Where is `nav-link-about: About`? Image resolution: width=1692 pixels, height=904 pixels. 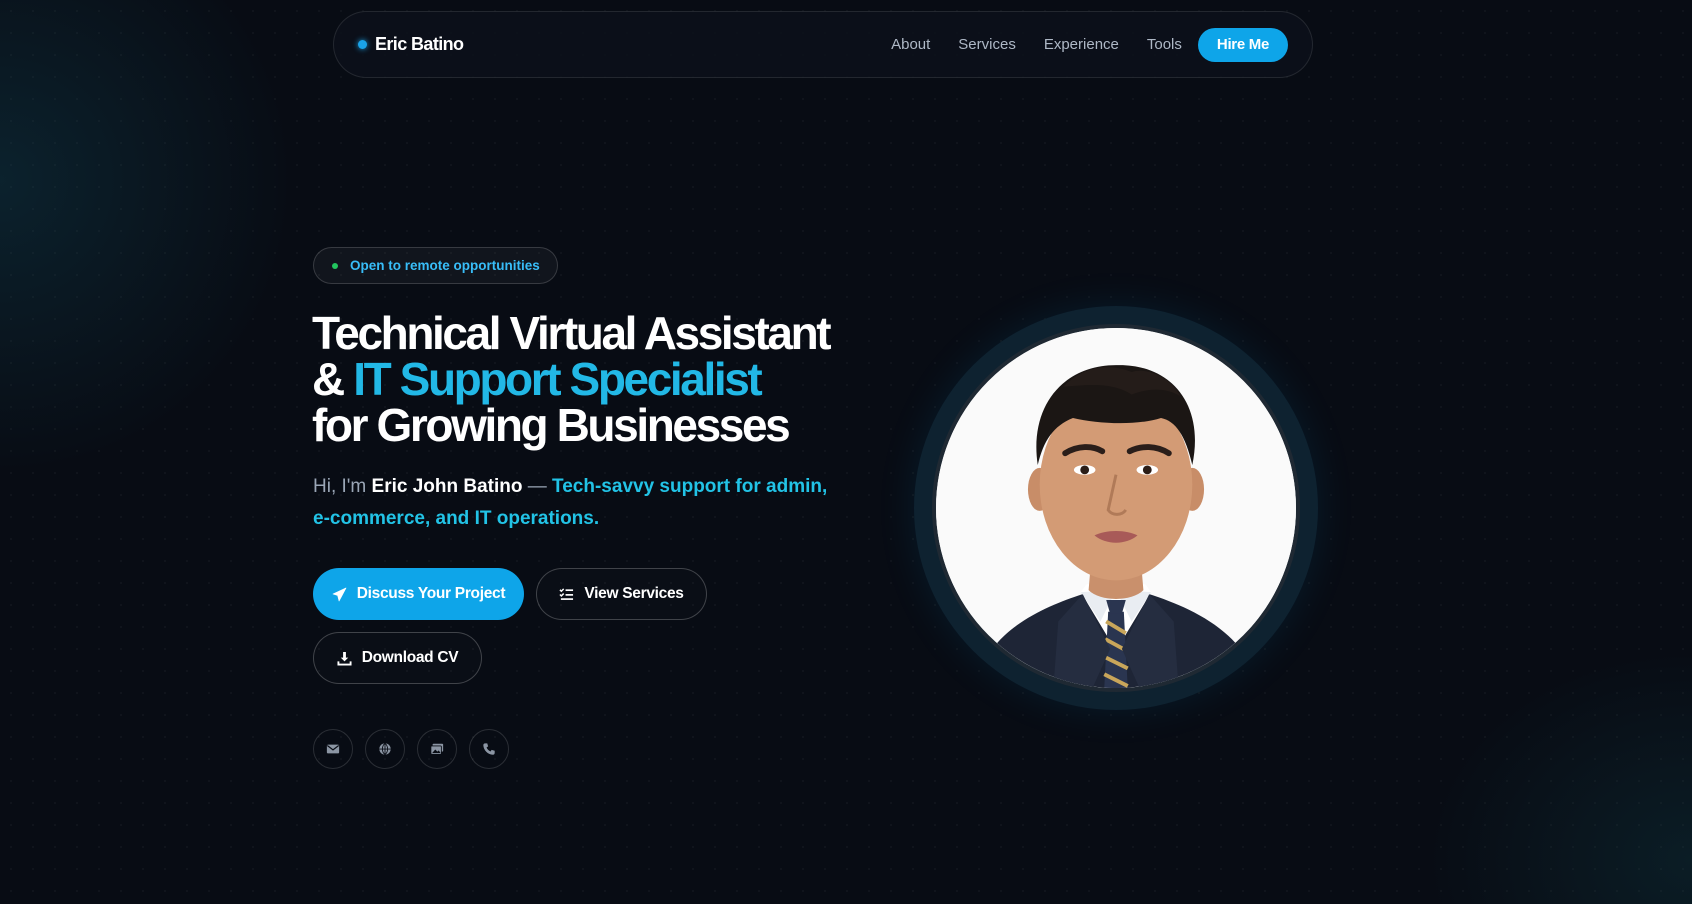 nav-link-about: About is located at coordinates (910, 44).